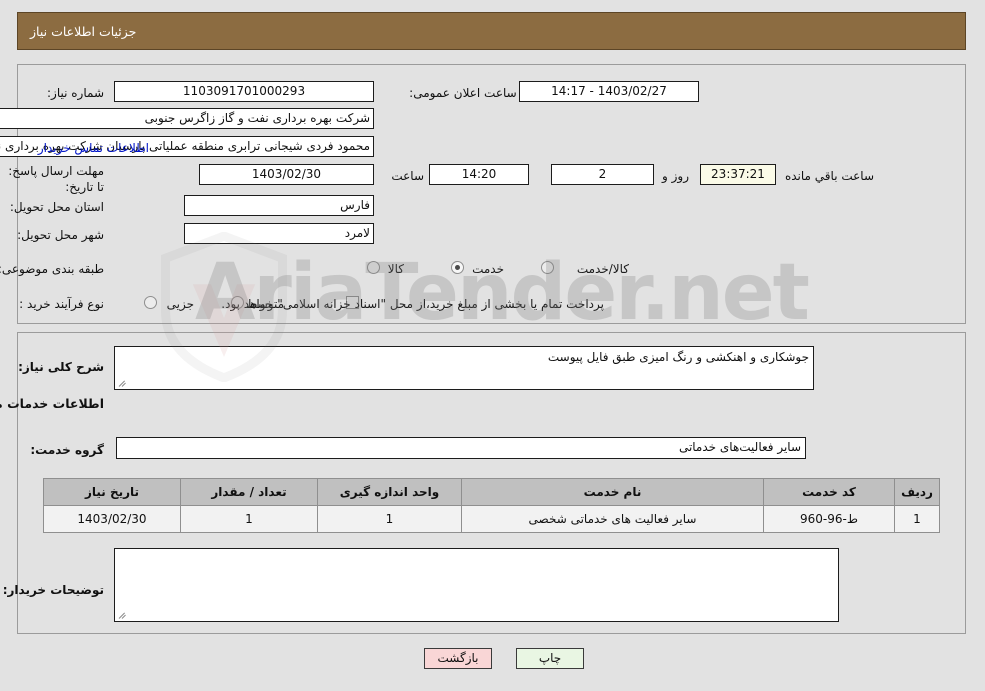  What do you see at coordinates (396, 269) in the screenshot?
I see `label-category-kala: کالا` at bounding box center [396, 269].